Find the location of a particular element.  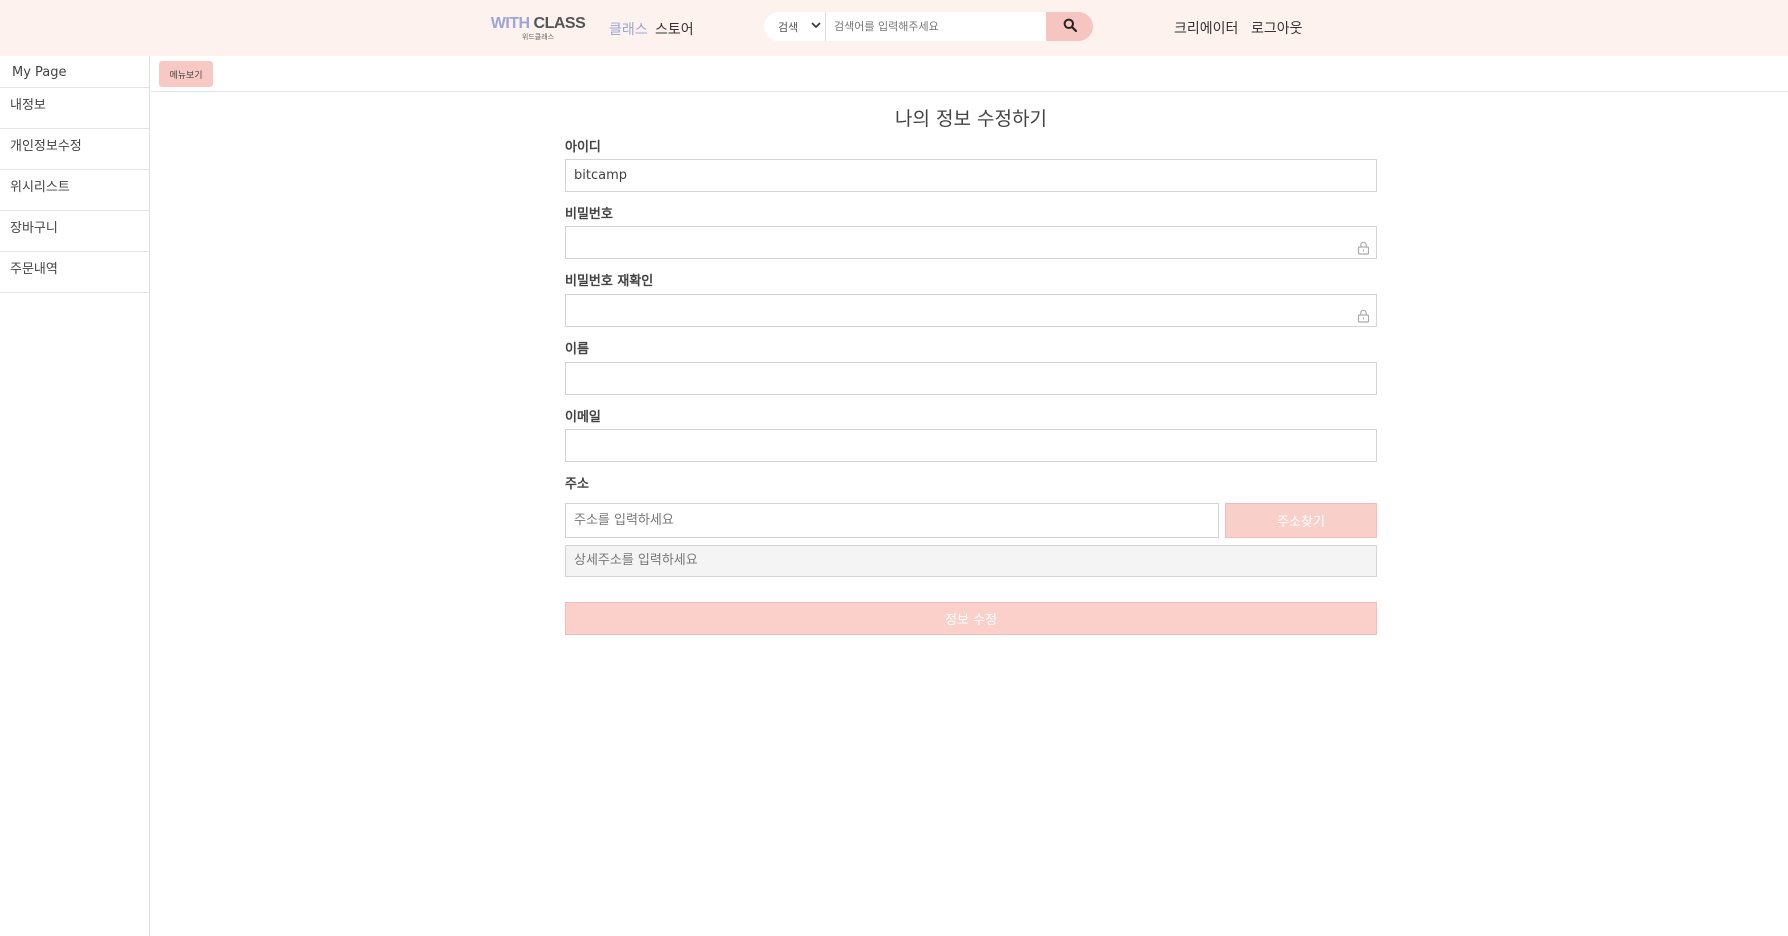

address-detail-input: 상세주소를 입력하세요 is located at coordinates (971, 561).